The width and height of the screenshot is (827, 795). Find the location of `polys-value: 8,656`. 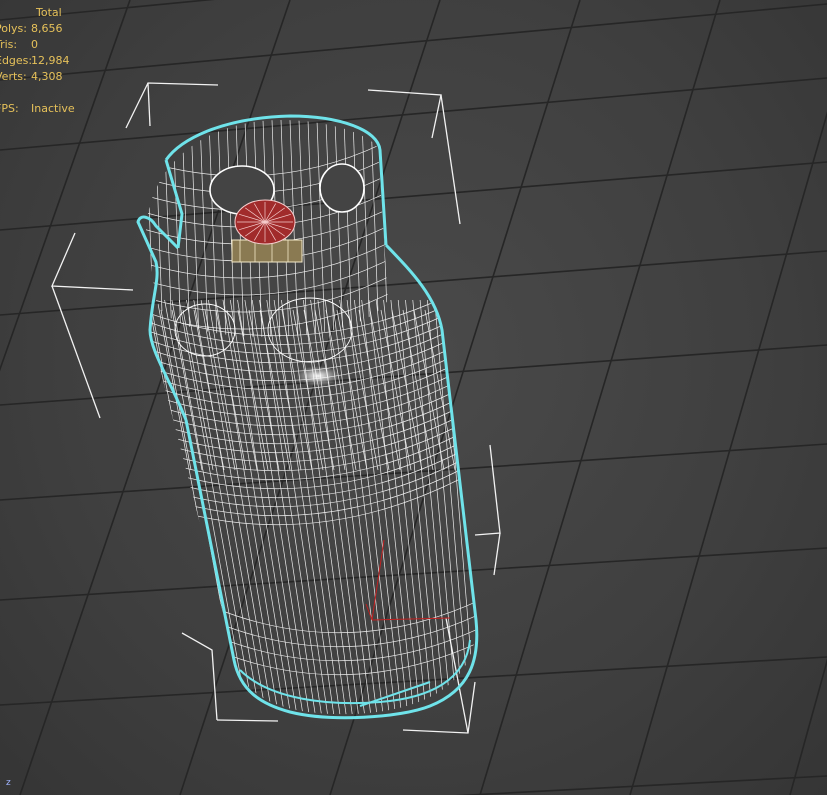

polys-value: 8,656 is located at coordinates (47, 28).